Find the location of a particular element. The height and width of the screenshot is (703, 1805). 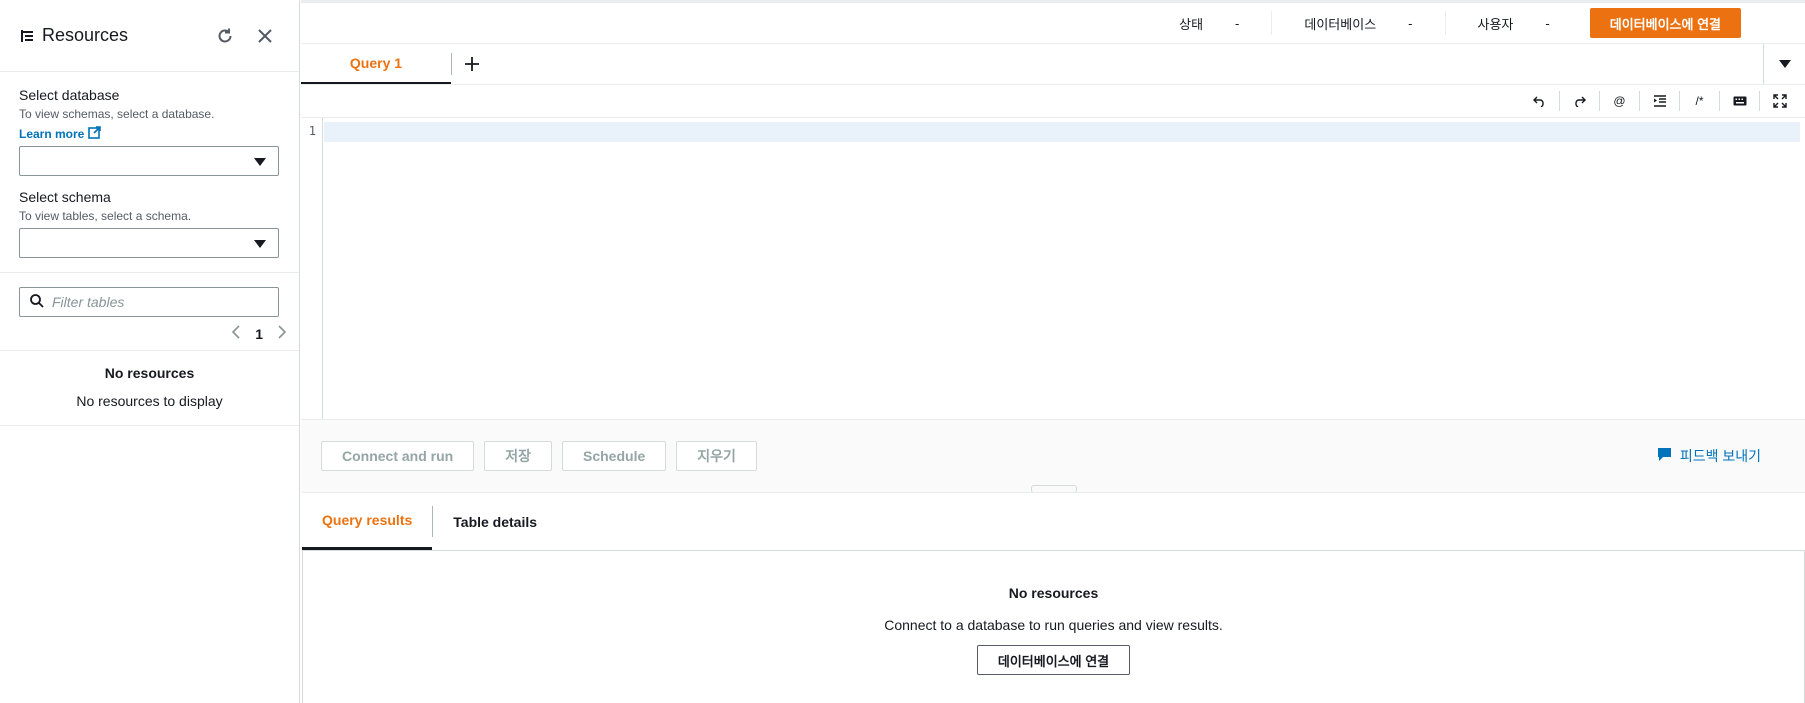

keyboard-icon is located at coordinates (1739, 101).